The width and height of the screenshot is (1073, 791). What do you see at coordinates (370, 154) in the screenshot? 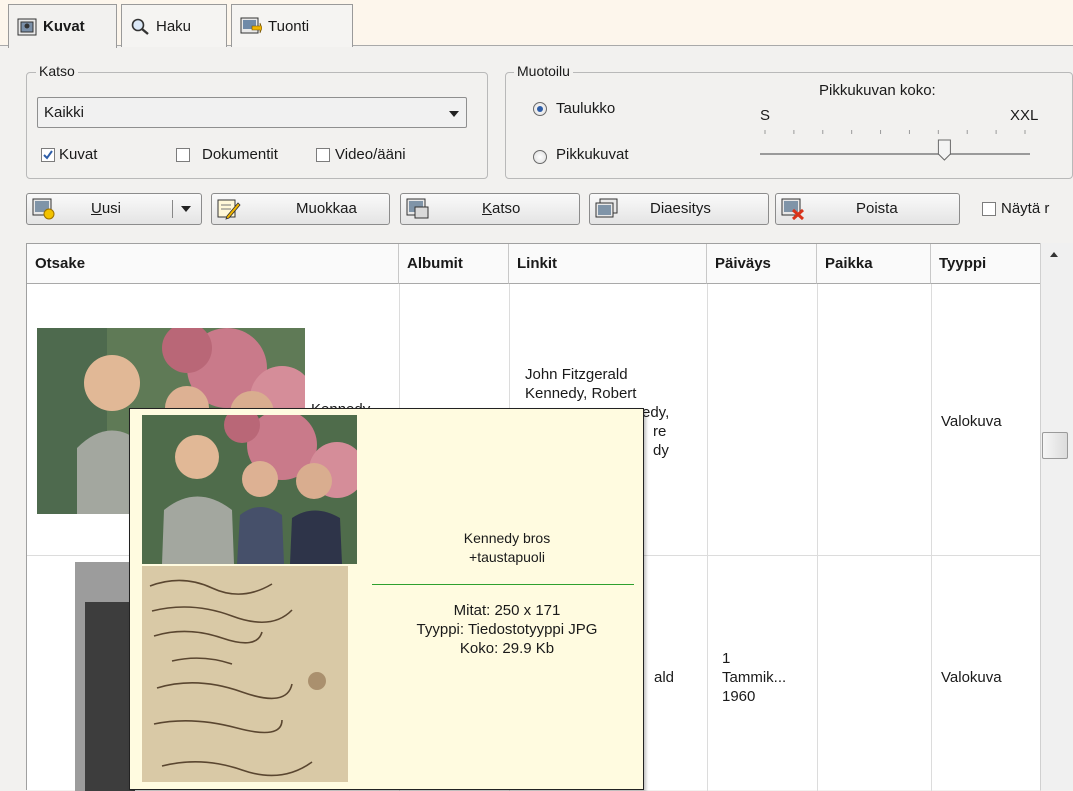
I see `checkbox-video-label: Video/ääni` at bounding box center [370, 154].